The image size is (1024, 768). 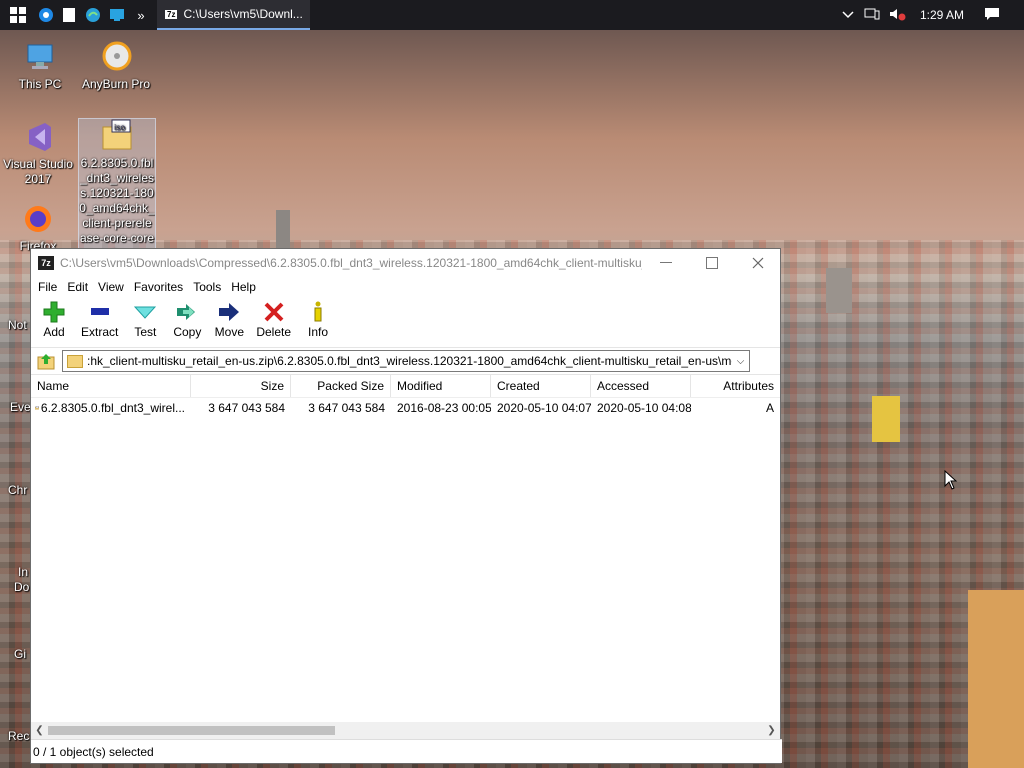 I want to click on toolbar: Add Extract Test Copy Move Delete Info, so click(x=405, y=322).